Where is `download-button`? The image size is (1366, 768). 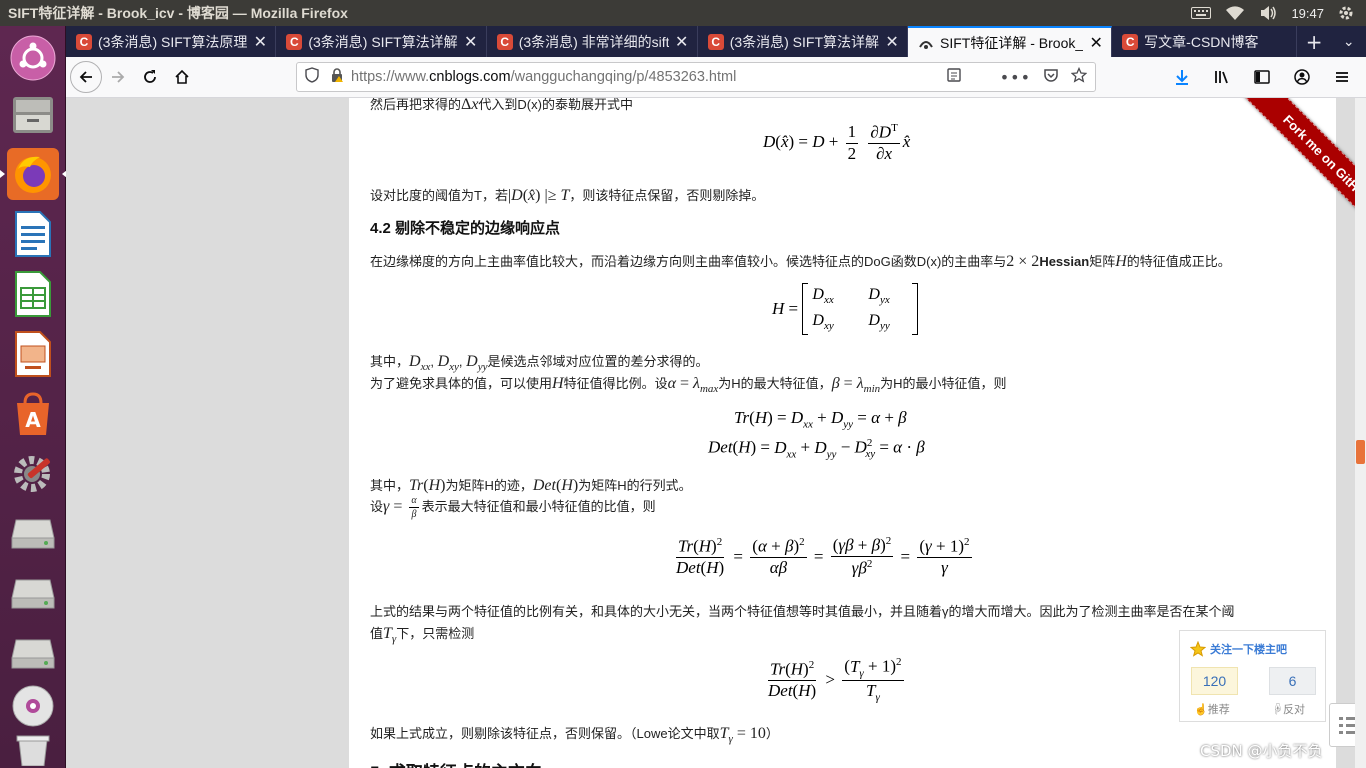
download-button is located at coordinates (1182, 77).